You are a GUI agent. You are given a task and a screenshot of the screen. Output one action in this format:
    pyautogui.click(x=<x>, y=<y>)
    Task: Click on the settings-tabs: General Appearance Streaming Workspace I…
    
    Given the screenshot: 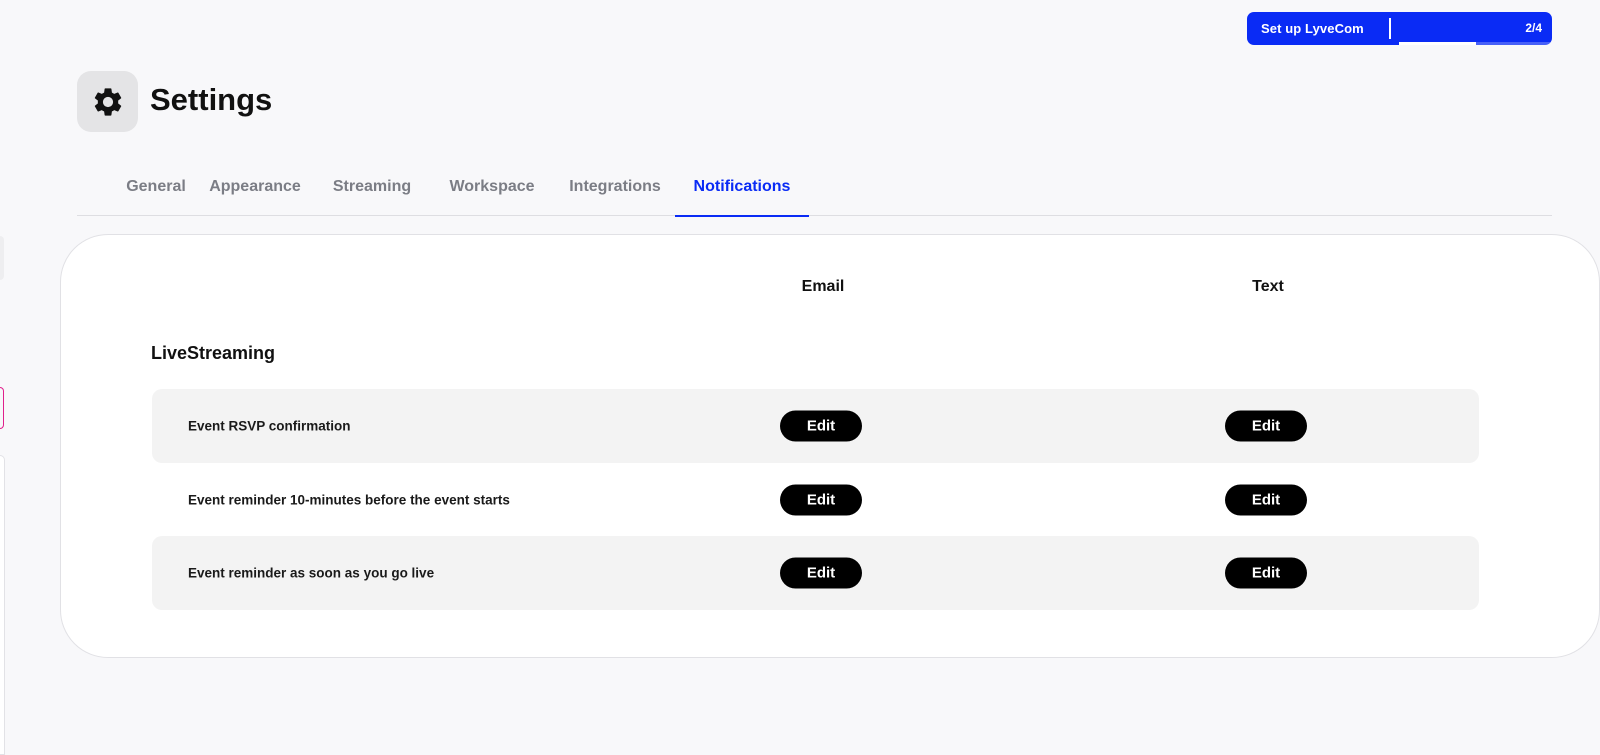 What is the action you would take?
    pyautogui.click(x=814, y=187)
    